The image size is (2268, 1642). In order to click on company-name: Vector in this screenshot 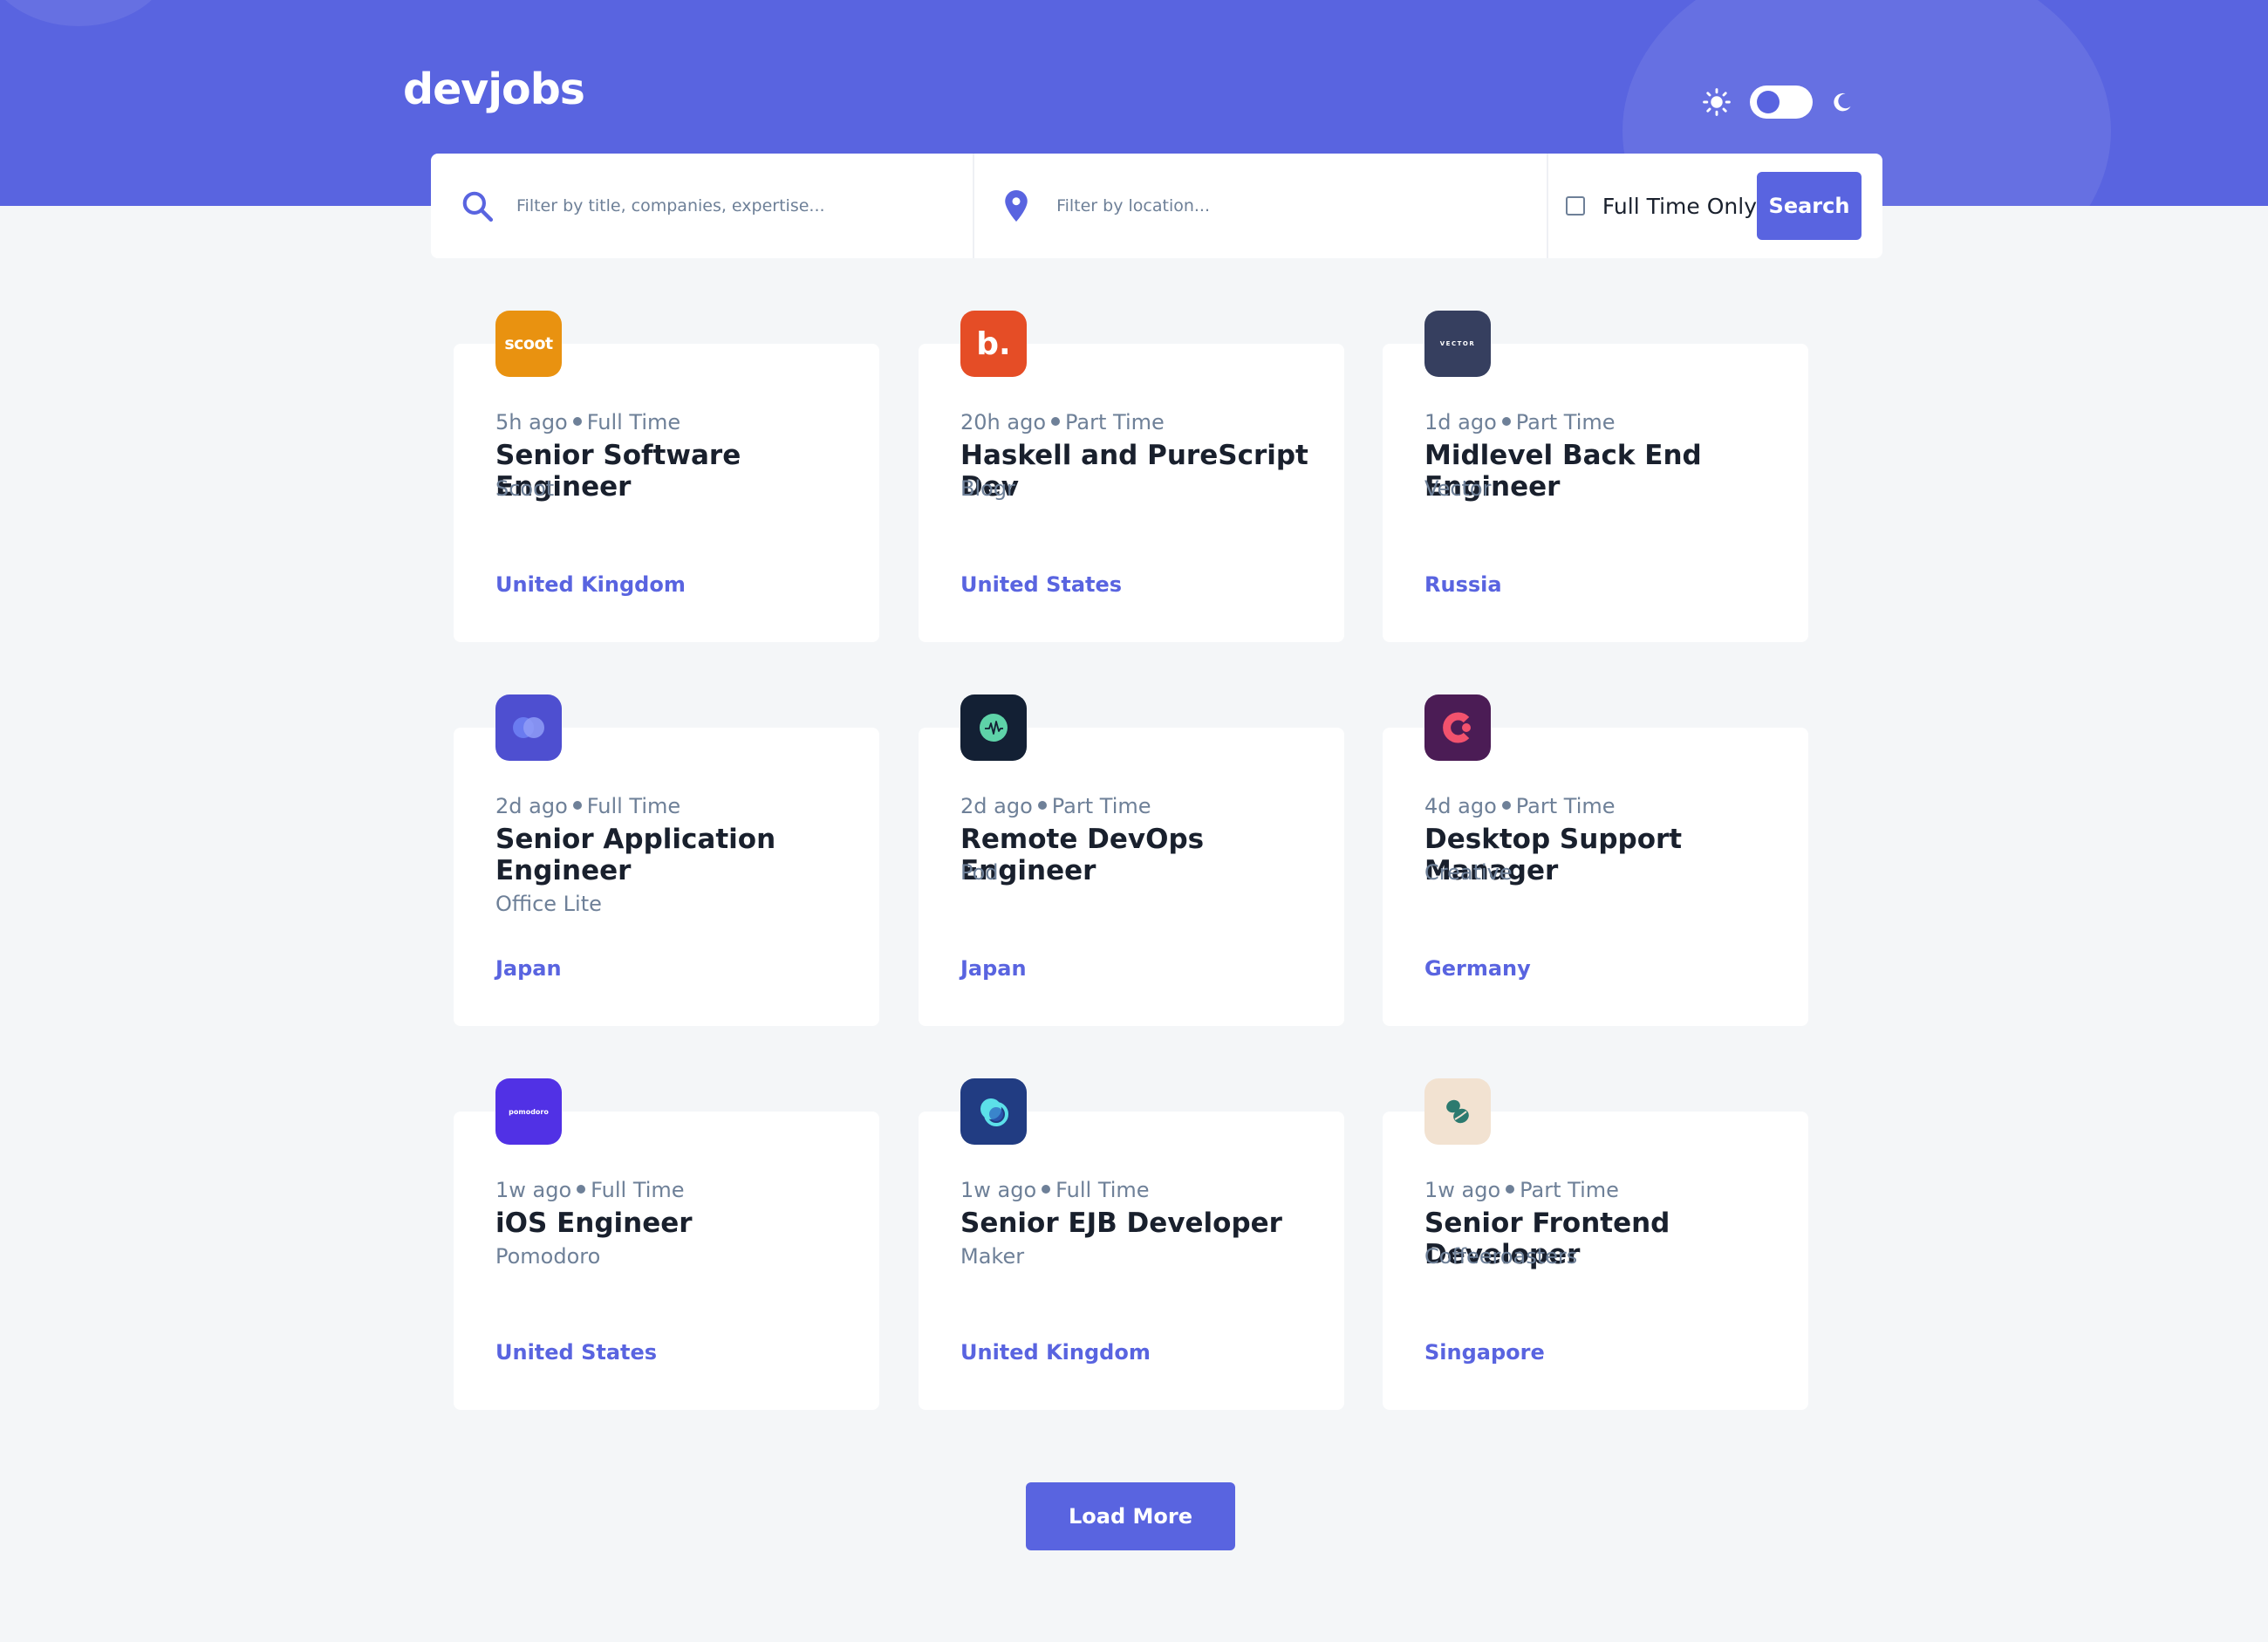, I will do `click(1458, 488)`.